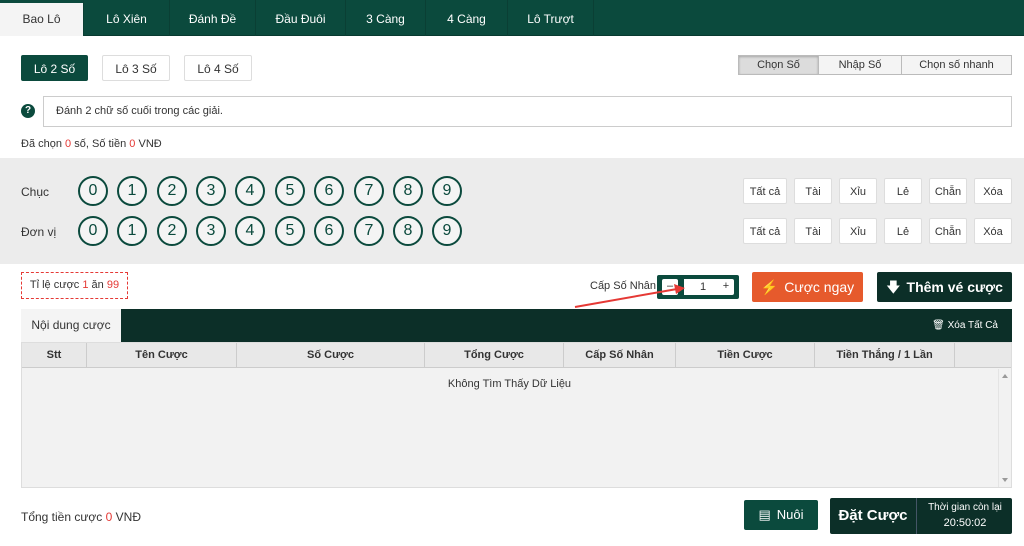  What do you see at coordinates (494, 355) in the screenshot?
I see `column-header: Tổng Cược` at bounding box center [494, 355].